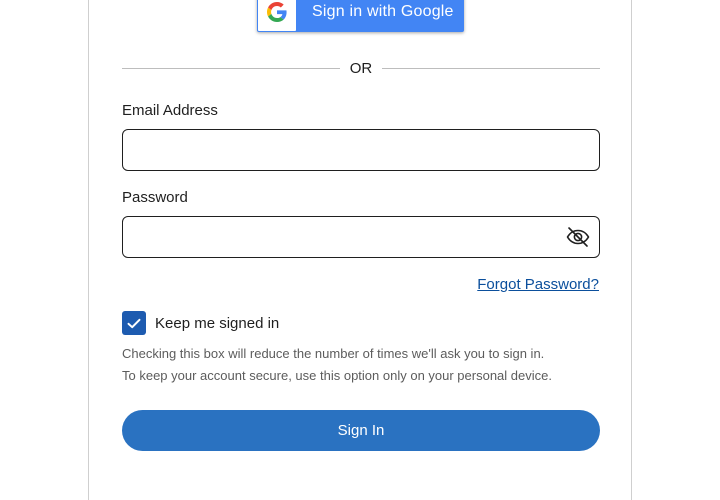  What do you see at coordinates (155, 197) in the screenshot?
I see `password-label: Password` at bounding box center [155, 197].